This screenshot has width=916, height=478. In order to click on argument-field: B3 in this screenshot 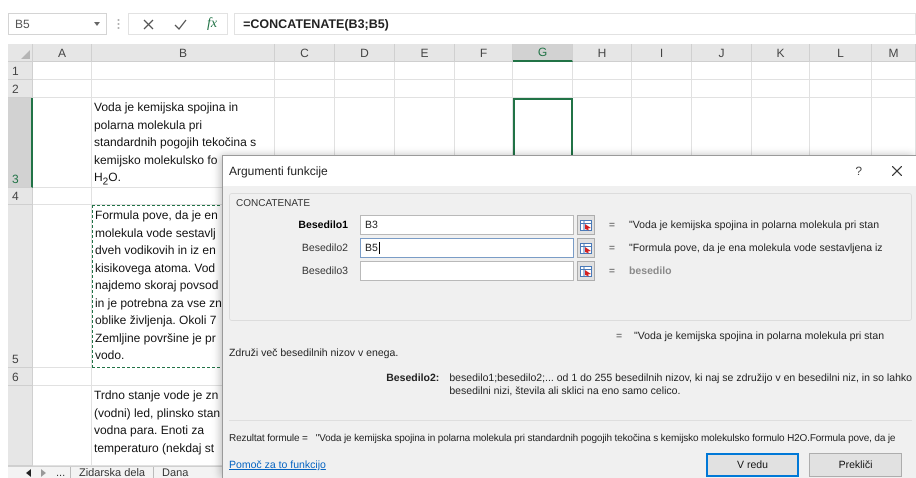, I will do `click(467, 225)`.